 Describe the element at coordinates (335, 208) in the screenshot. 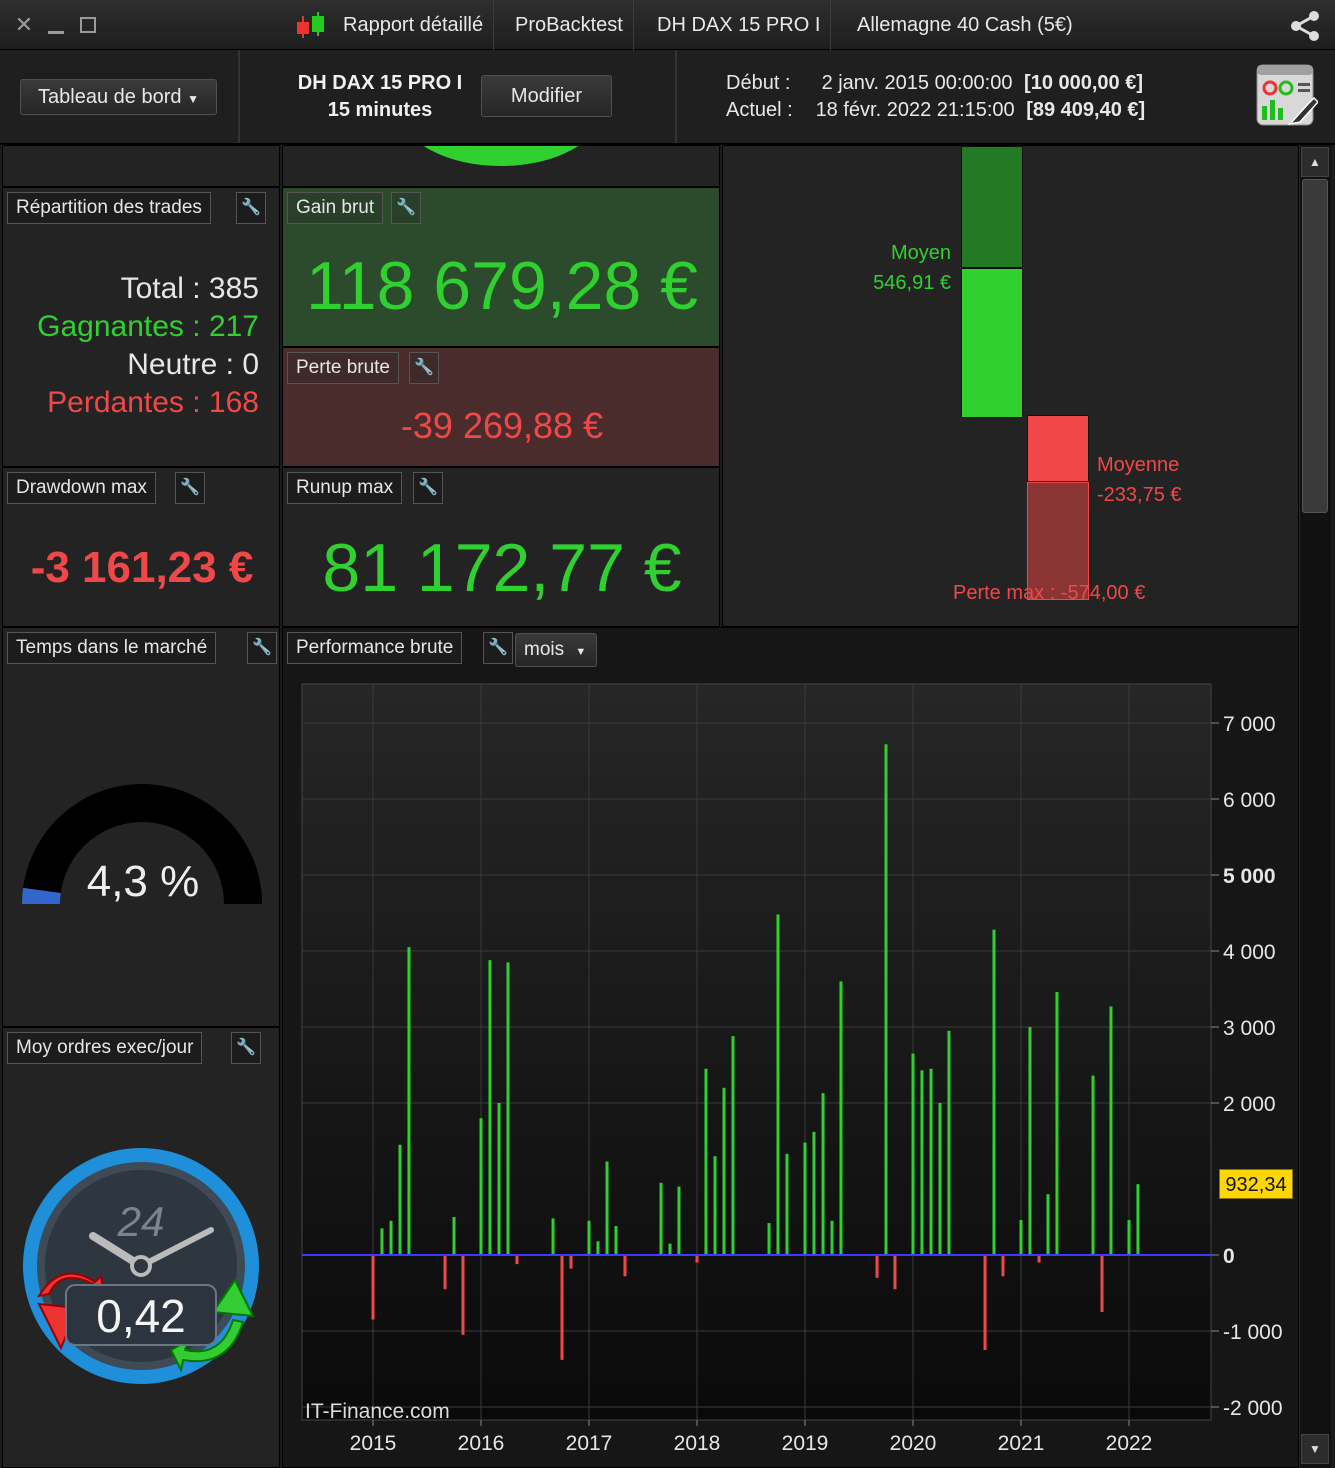

I see `gross-gain-title: Gain brut` at that location.